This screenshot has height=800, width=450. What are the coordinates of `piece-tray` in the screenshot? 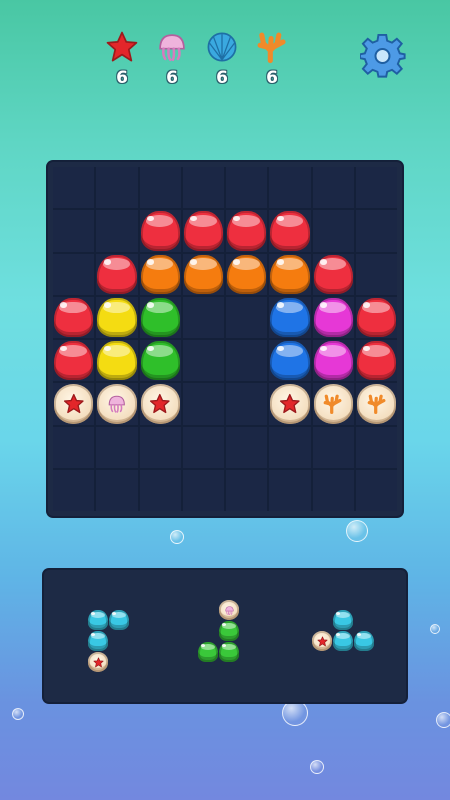 It's located at (225, 636).